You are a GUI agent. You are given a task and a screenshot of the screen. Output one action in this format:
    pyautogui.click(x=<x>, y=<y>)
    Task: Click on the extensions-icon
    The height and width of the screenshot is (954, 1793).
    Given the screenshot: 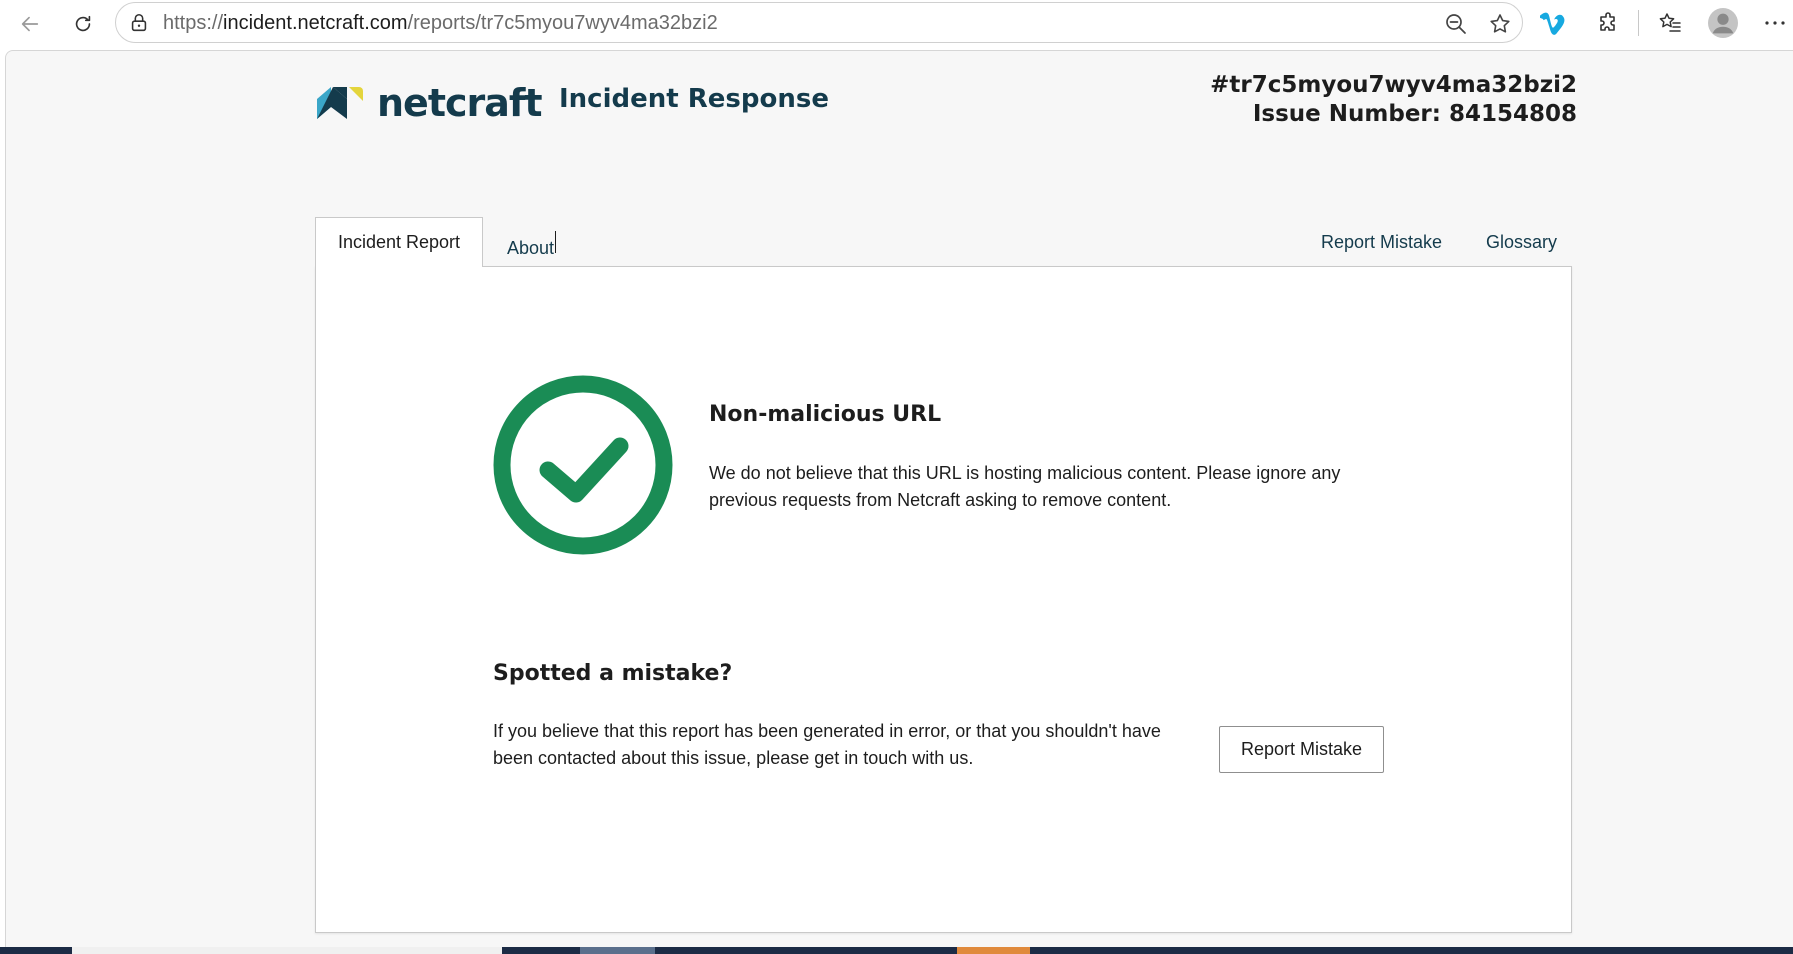 What is the action you would take?
    pyautogui.click(x=1607, y=21)
    